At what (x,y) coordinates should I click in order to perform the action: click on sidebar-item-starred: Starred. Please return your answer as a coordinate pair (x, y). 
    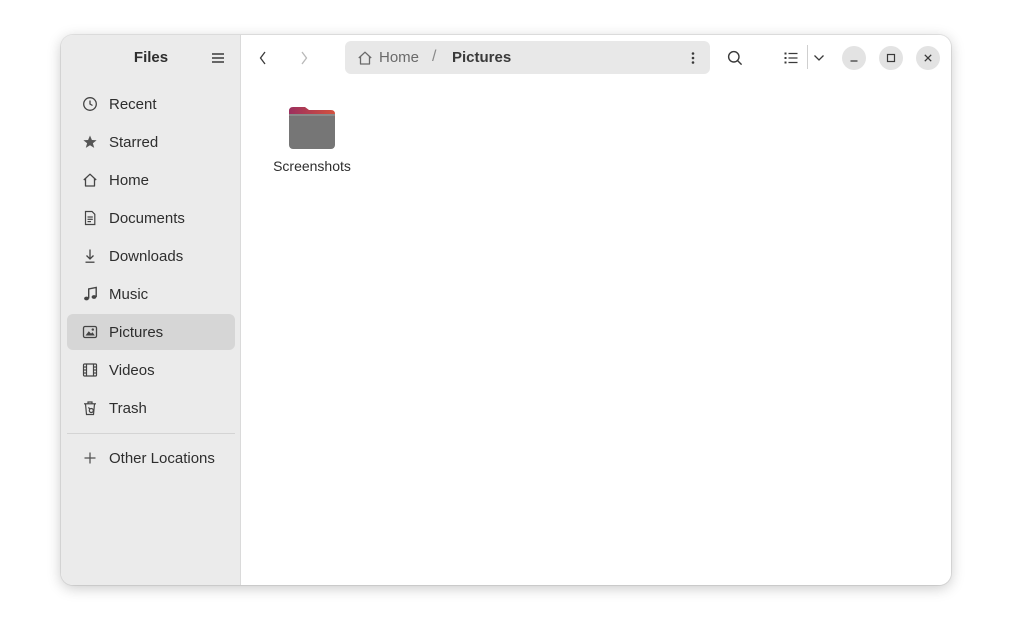
    Looking at the image, I should click on (151, 142).